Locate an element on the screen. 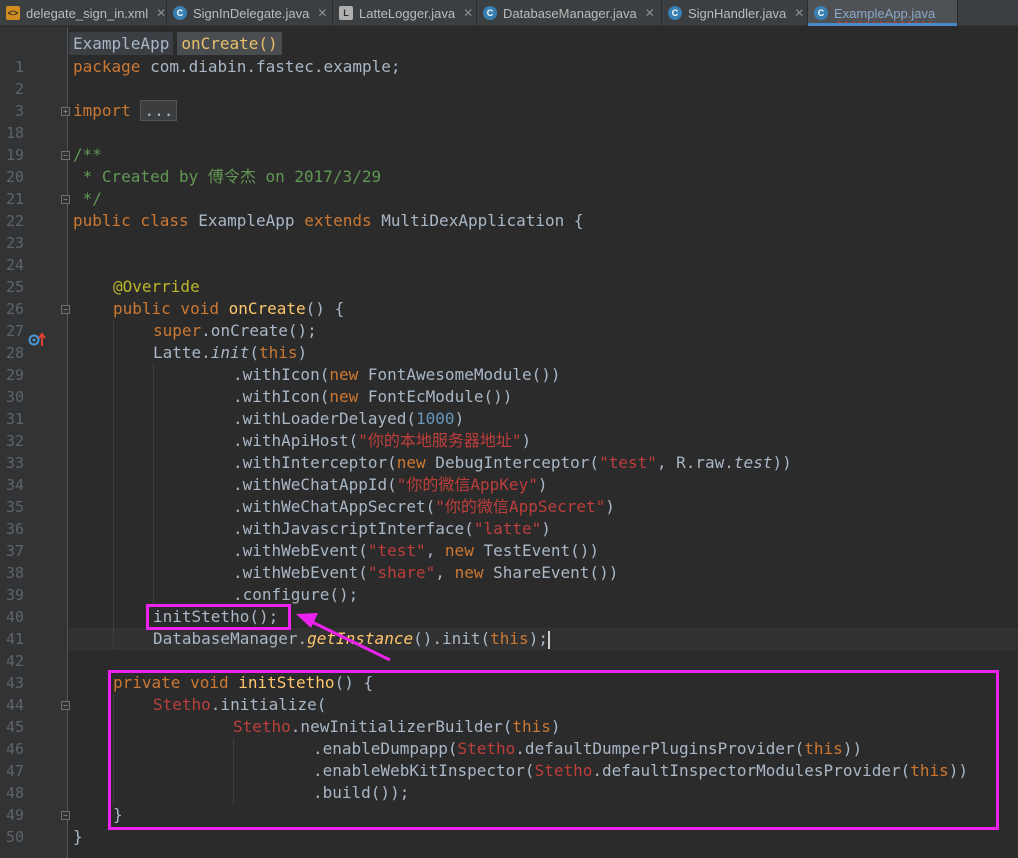 The height and width of the screenshot is (858, 1018). code-line: .withIcon(new FontEcModule()) is located at coordinates (372, 397).